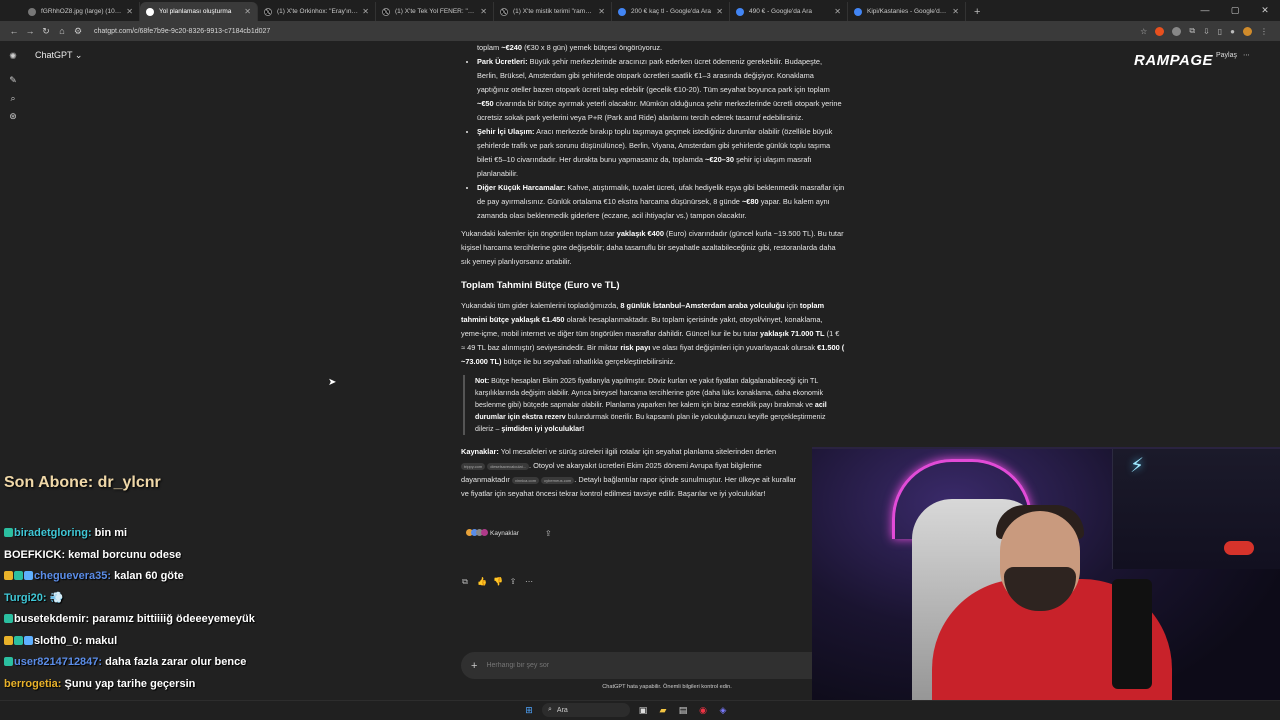 This screenshot has height=720, width=1280. I want to click on reload-icon: ↻, so click(46, 31).